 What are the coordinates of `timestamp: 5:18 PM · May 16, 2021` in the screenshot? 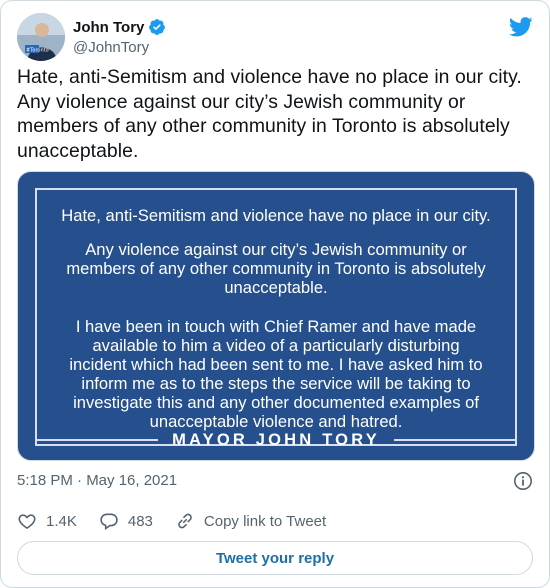 It's located at (97, 480).